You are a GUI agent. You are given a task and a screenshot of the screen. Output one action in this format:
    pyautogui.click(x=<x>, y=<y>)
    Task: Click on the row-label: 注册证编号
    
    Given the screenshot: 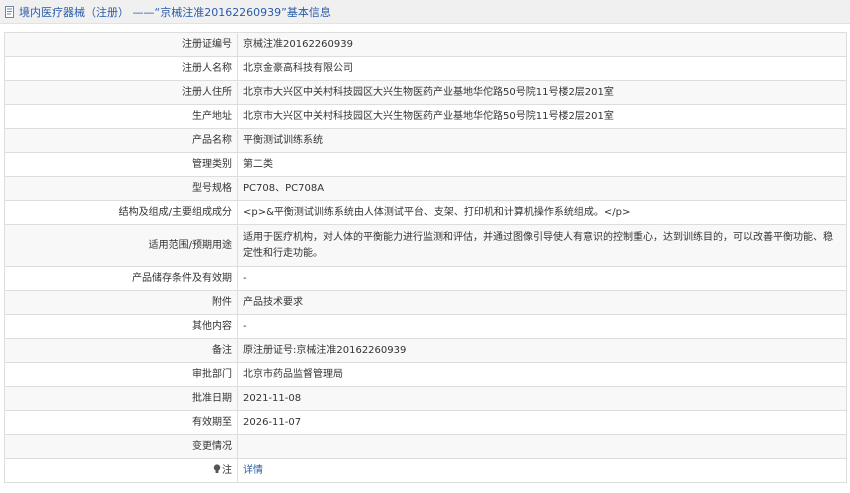 What is the action you would take?
    pyautogui.click(x=121, y=44)
    